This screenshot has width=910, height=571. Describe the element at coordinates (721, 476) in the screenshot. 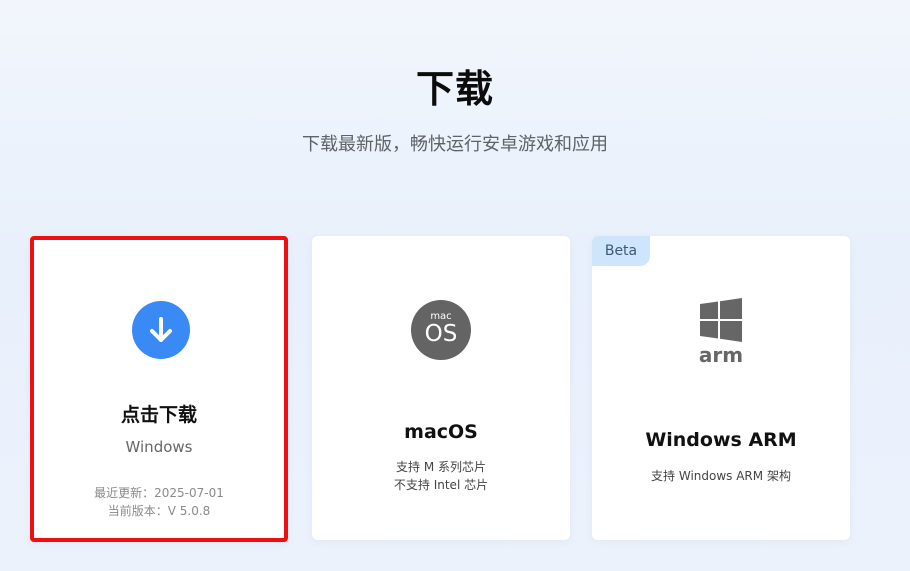

I see `windows-arm-card-desc: 支持 Windows ARM 架构` at that location.